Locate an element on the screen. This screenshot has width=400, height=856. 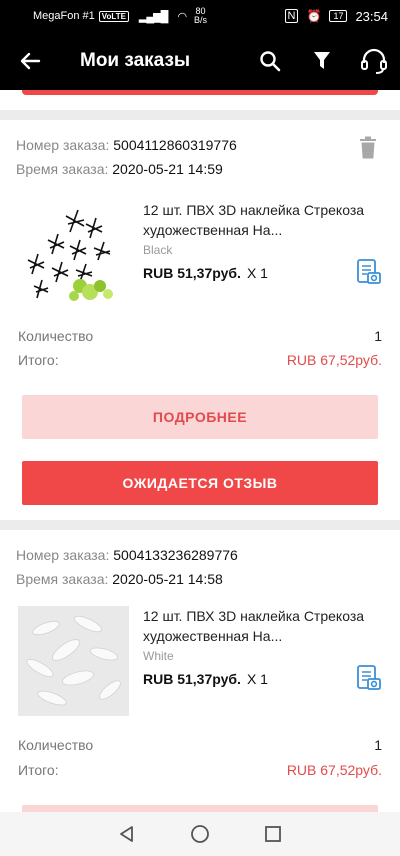
app-bar: Мои заказы is located at coordinates (200, 61).